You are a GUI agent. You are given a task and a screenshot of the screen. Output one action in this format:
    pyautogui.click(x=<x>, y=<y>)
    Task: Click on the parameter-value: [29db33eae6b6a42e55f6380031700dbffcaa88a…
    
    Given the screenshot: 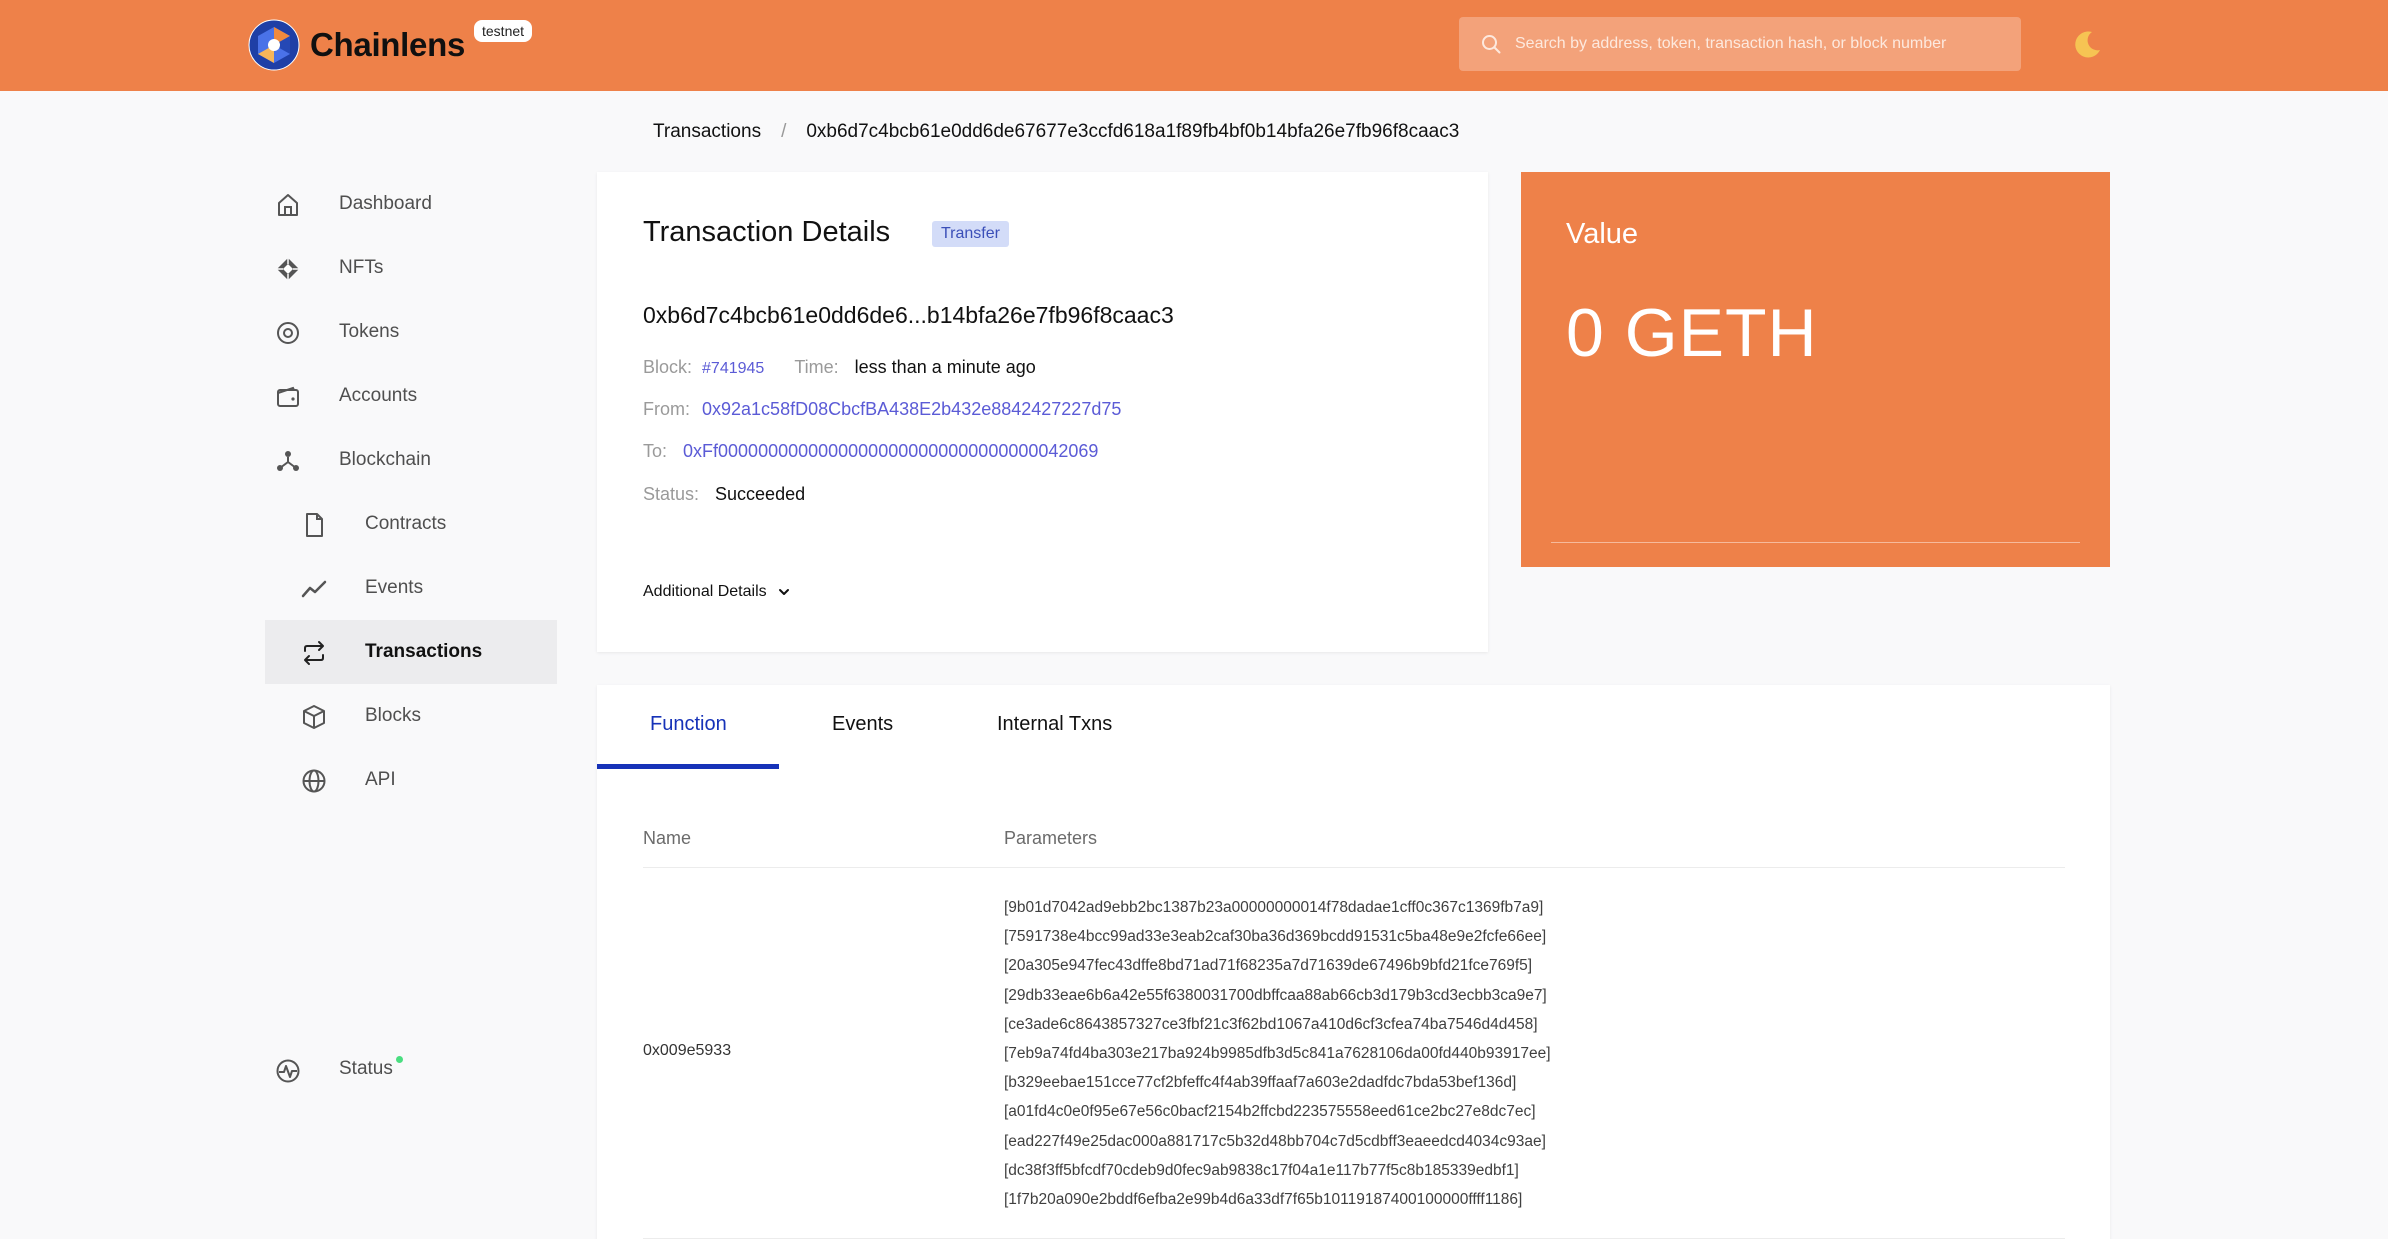 What is the action you would take?
    pyautogui.click(x=1275, y=995)
    